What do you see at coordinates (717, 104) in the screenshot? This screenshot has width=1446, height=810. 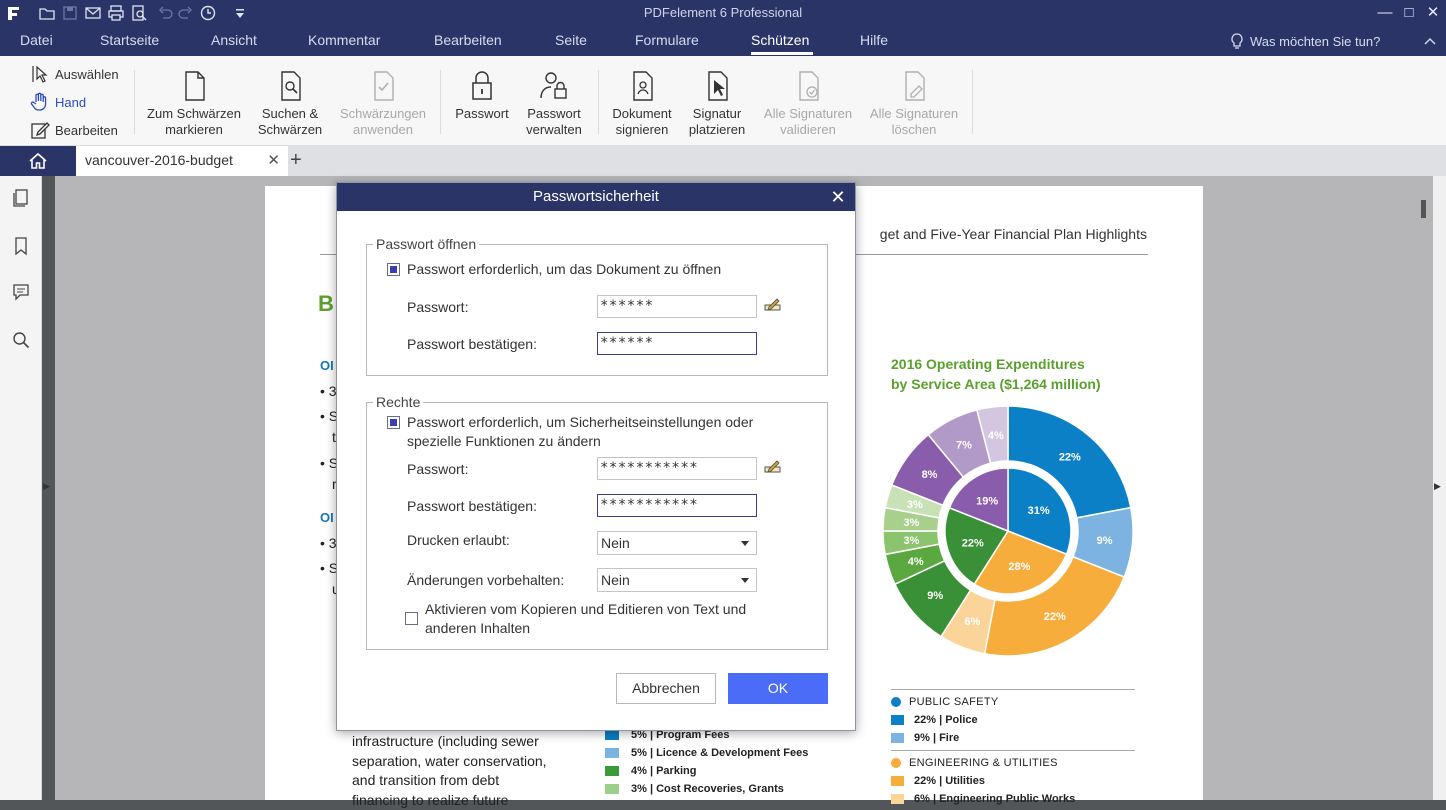 I see `place-signature-button: Signatur platzieren` at bounding box center [717, 104].